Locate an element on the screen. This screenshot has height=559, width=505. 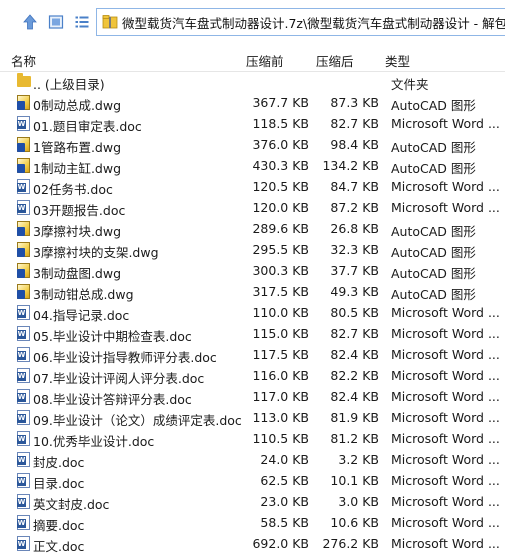
file-size: 110.5 KB is located at coordinates (280, 438).